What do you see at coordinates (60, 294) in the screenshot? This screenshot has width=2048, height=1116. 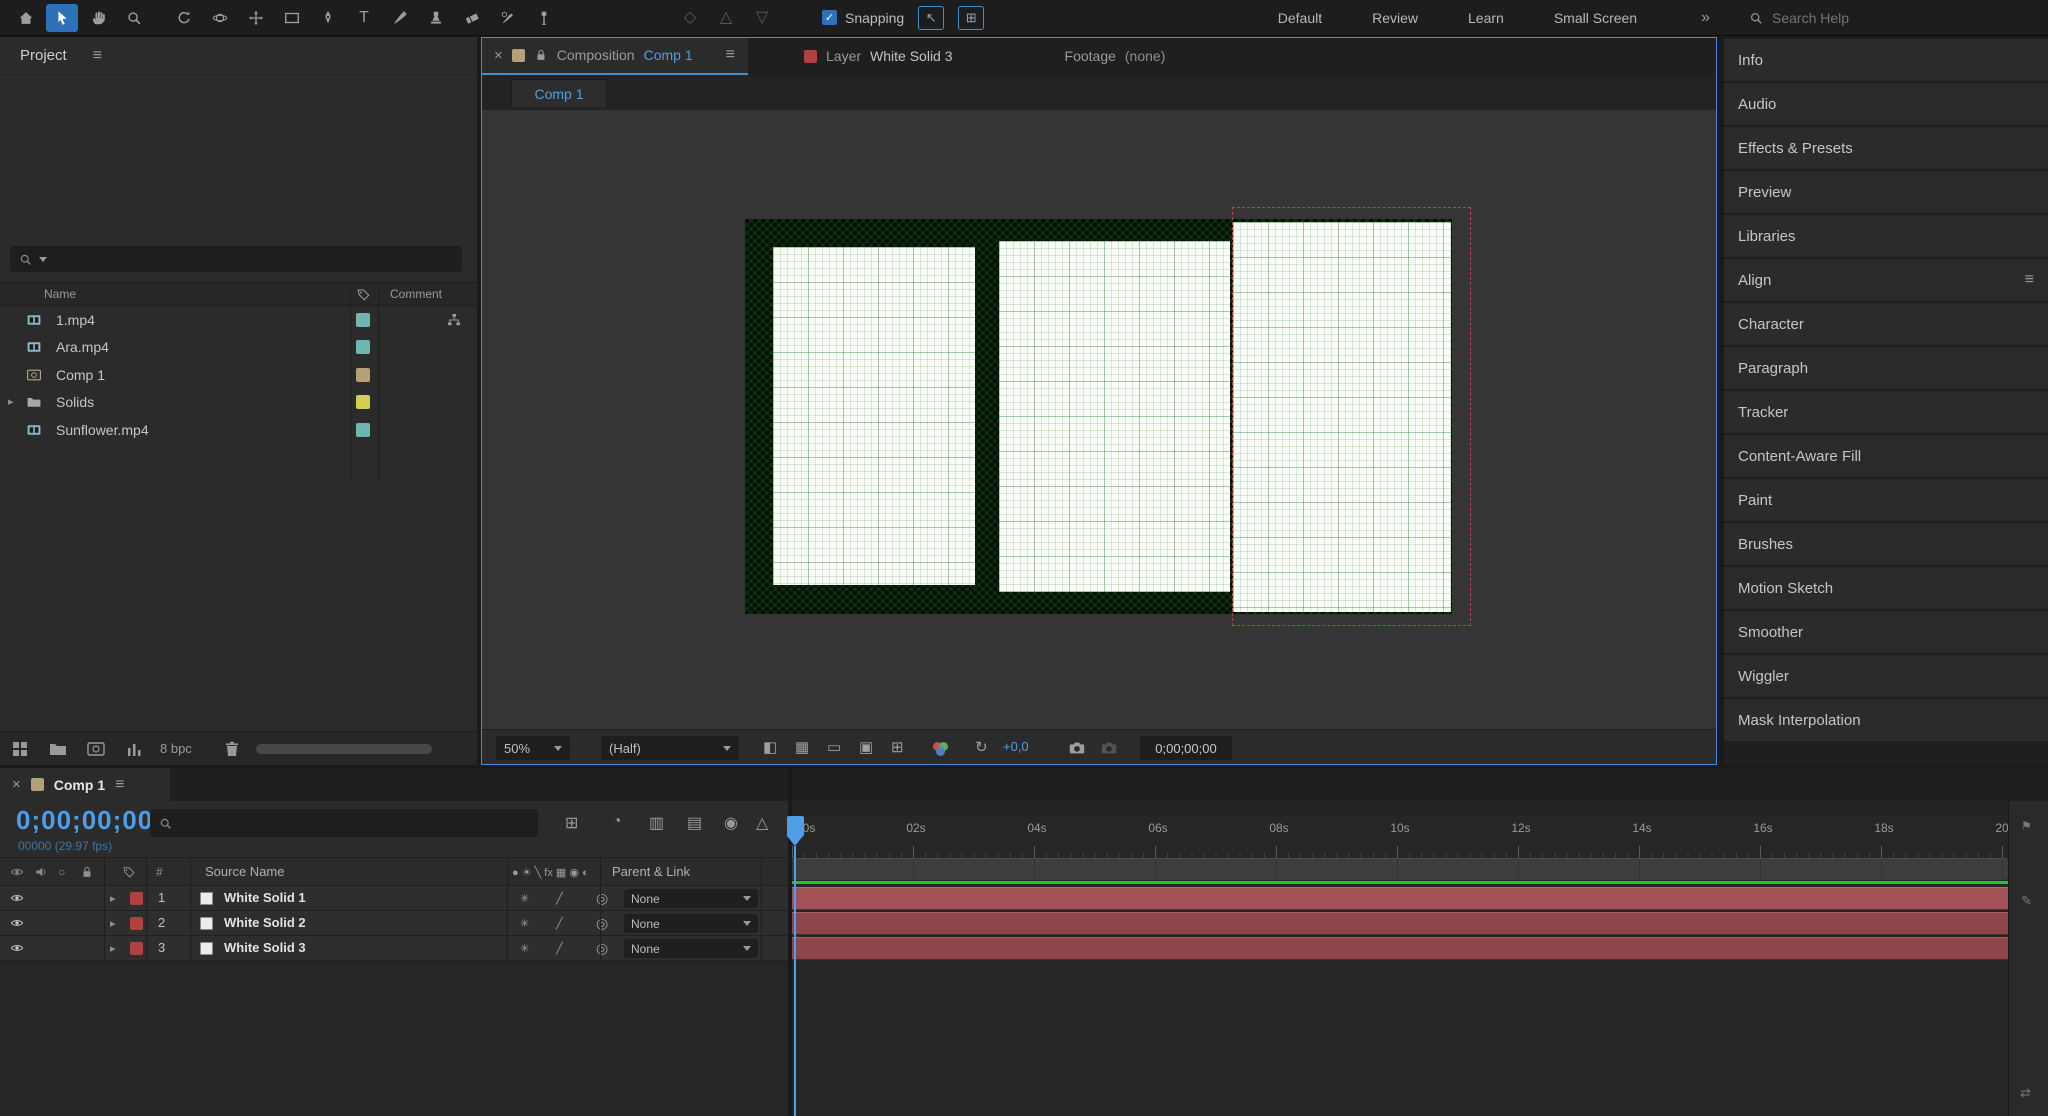 I see `column-name: Name` at bounding box center [60, 294].